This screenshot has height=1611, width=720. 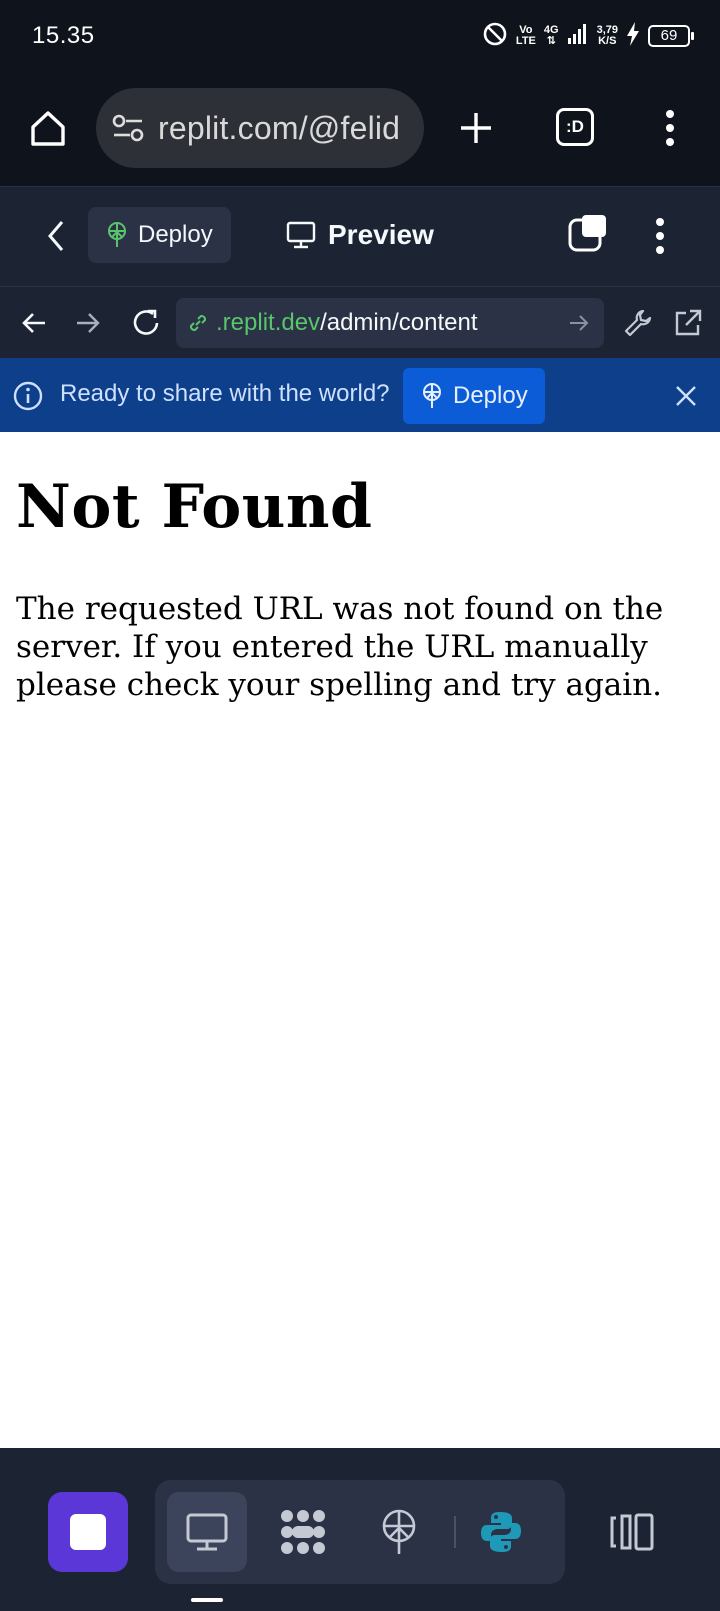 What do you see at coordinates (578, 36) in the screenshot?
I see `signal-icon` at bounding box center [578, 36].